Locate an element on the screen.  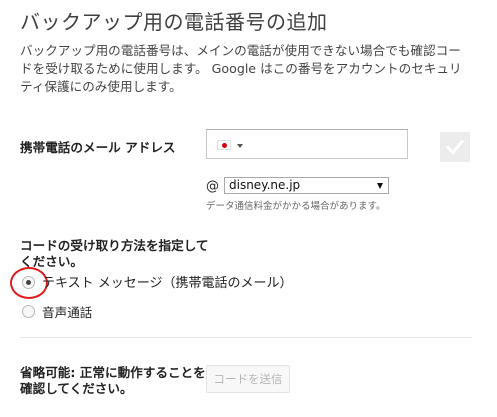
radio-voice-call-label: 音声通話 is located at coordinates (67, 311).